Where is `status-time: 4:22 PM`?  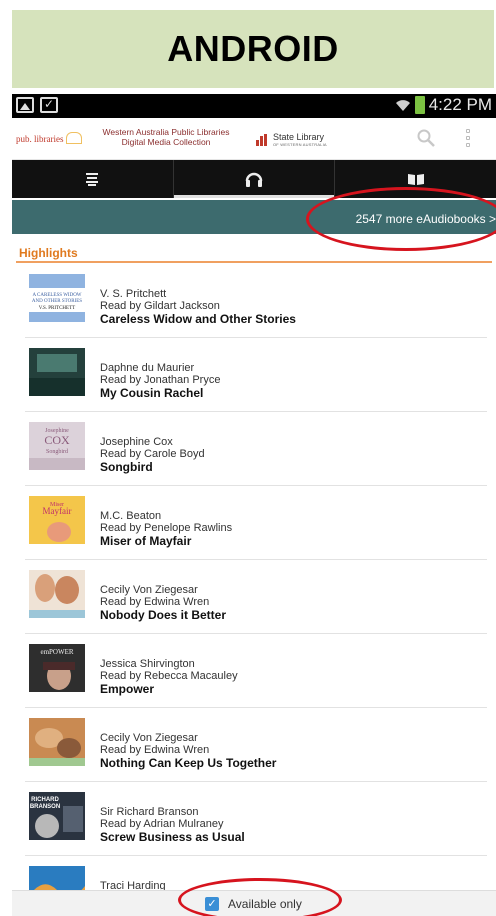
status-time: 4:22 PM is located at coordinates (460, 104).